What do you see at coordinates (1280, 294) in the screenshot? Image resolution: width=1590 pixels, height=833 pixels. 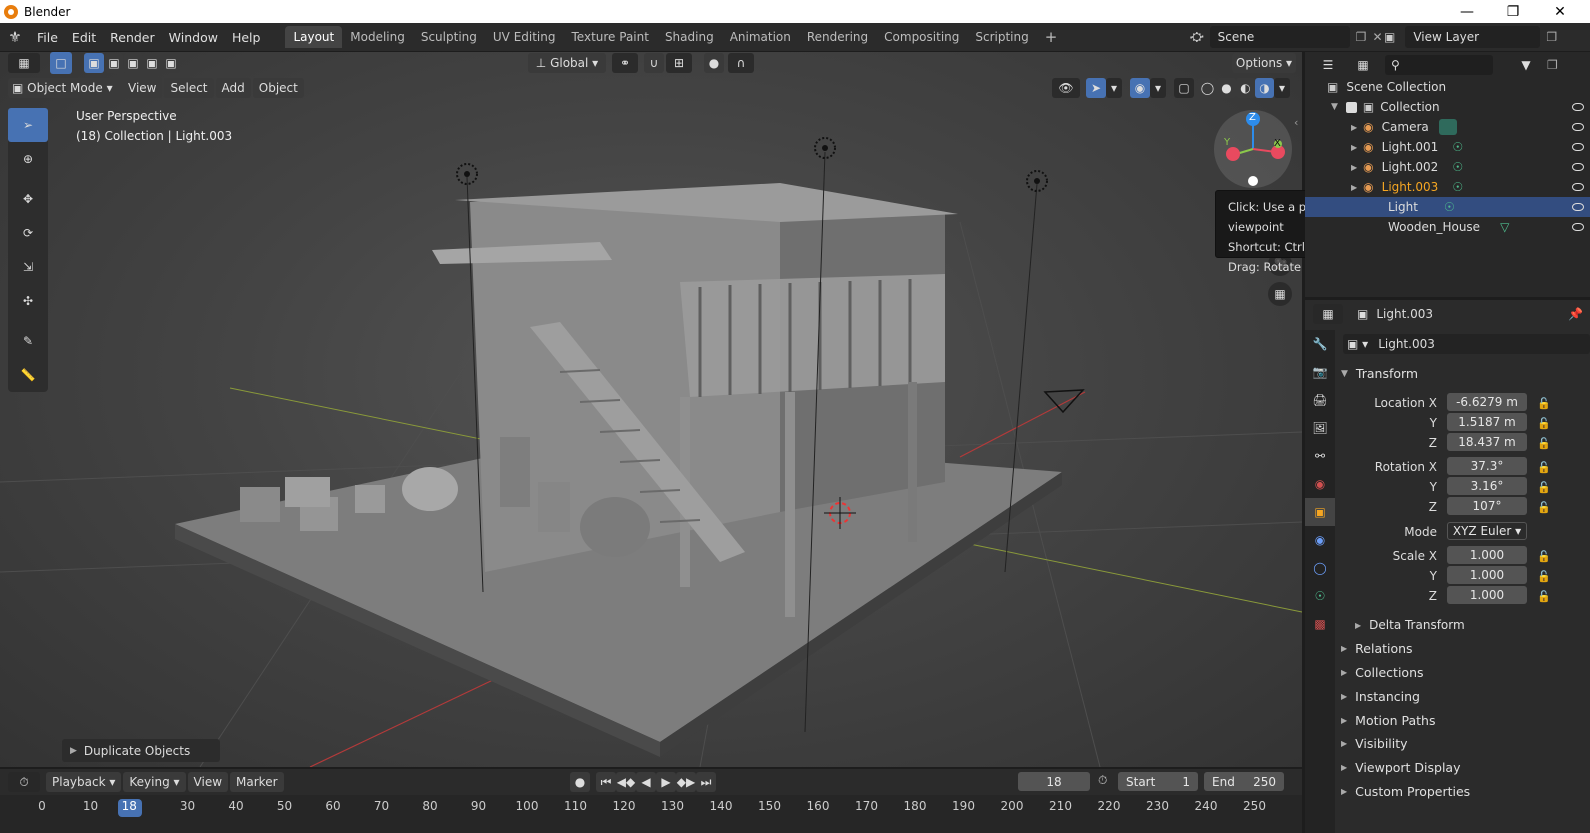 I see `ortho-toggle-icon: ▦` at bounding box center [1280, 294].